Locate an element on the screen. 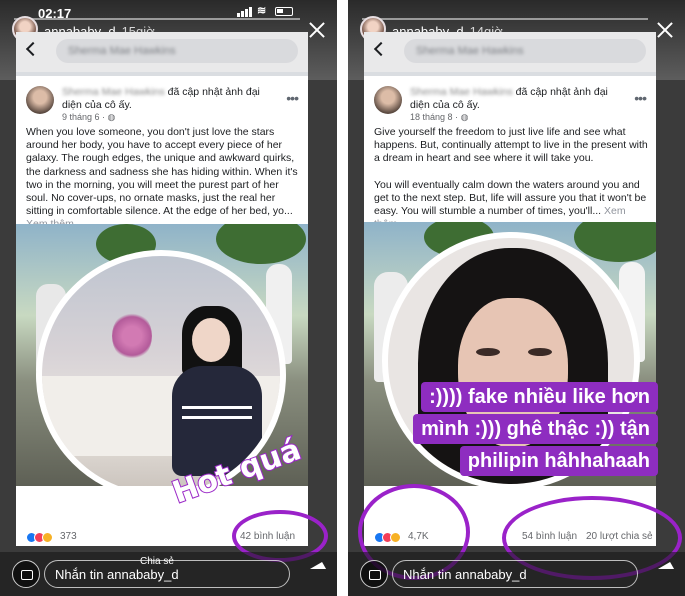  signal-icon is located at coordinates (238, 15).